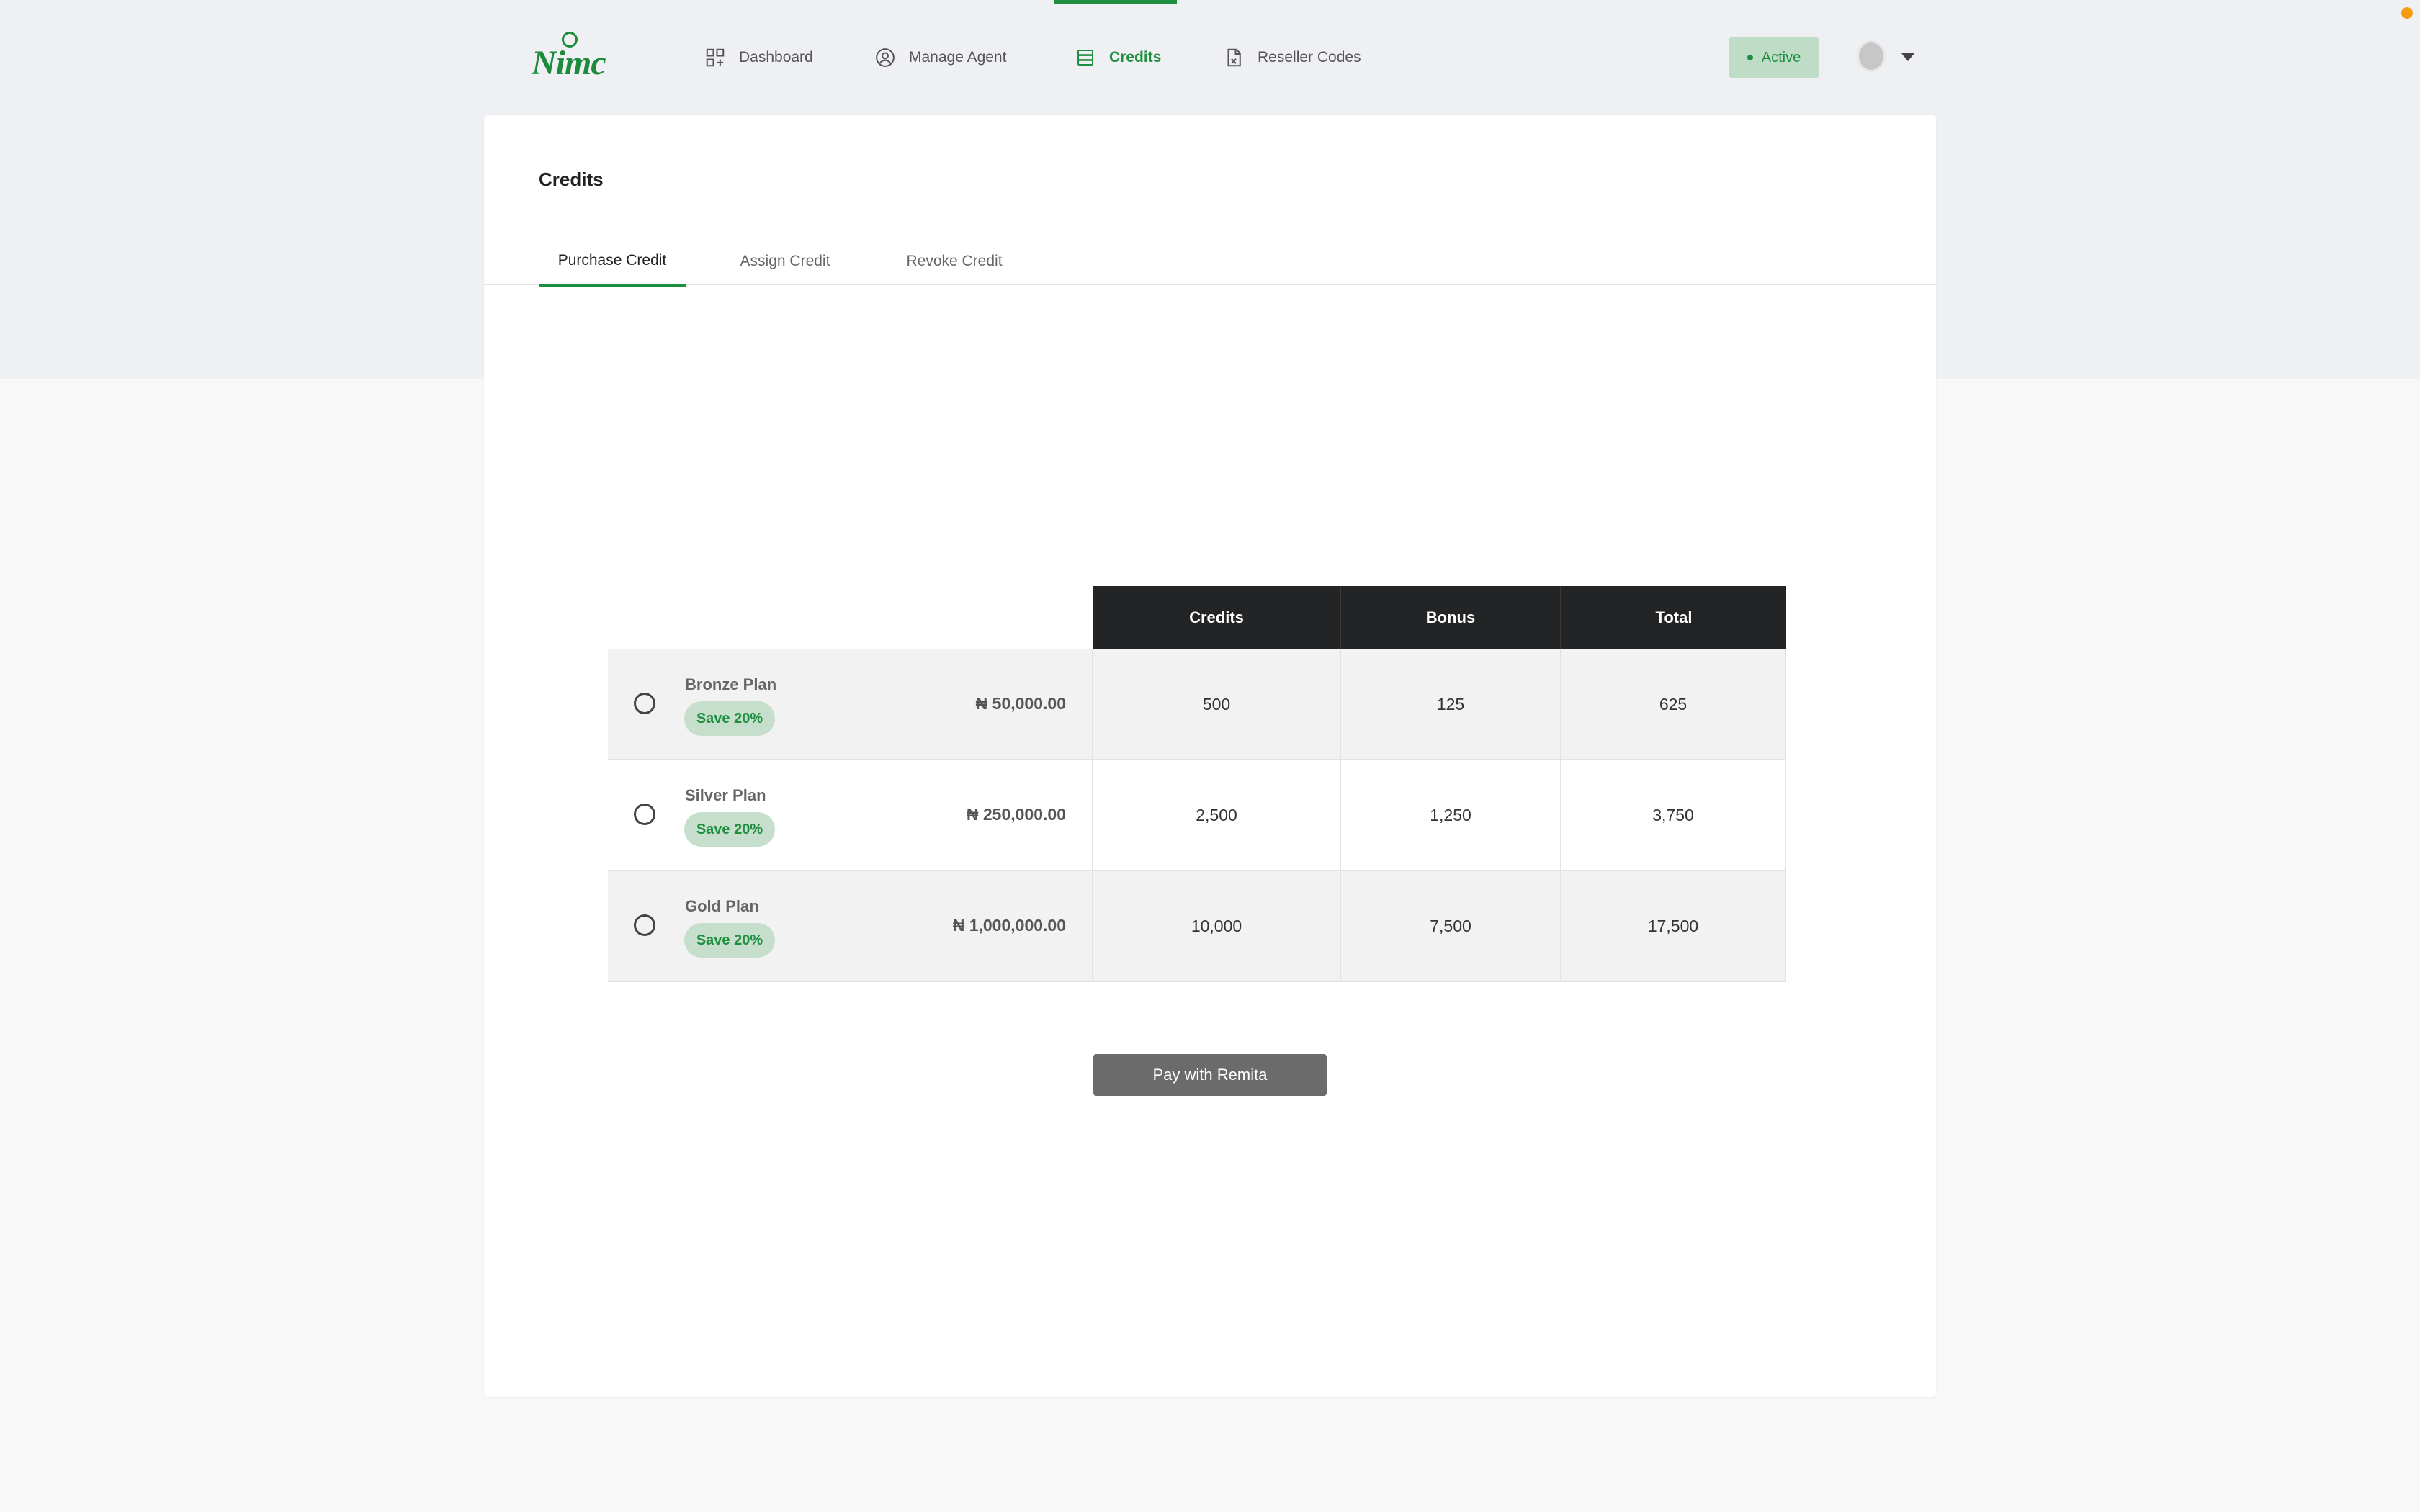 Image resolution: width=2420 pixels, height=1512 pixels. What do you see at coordinates (731, 684) in the screenshot?
I see `plan-name: Bronze Plan` at bounding box center [731, 684].